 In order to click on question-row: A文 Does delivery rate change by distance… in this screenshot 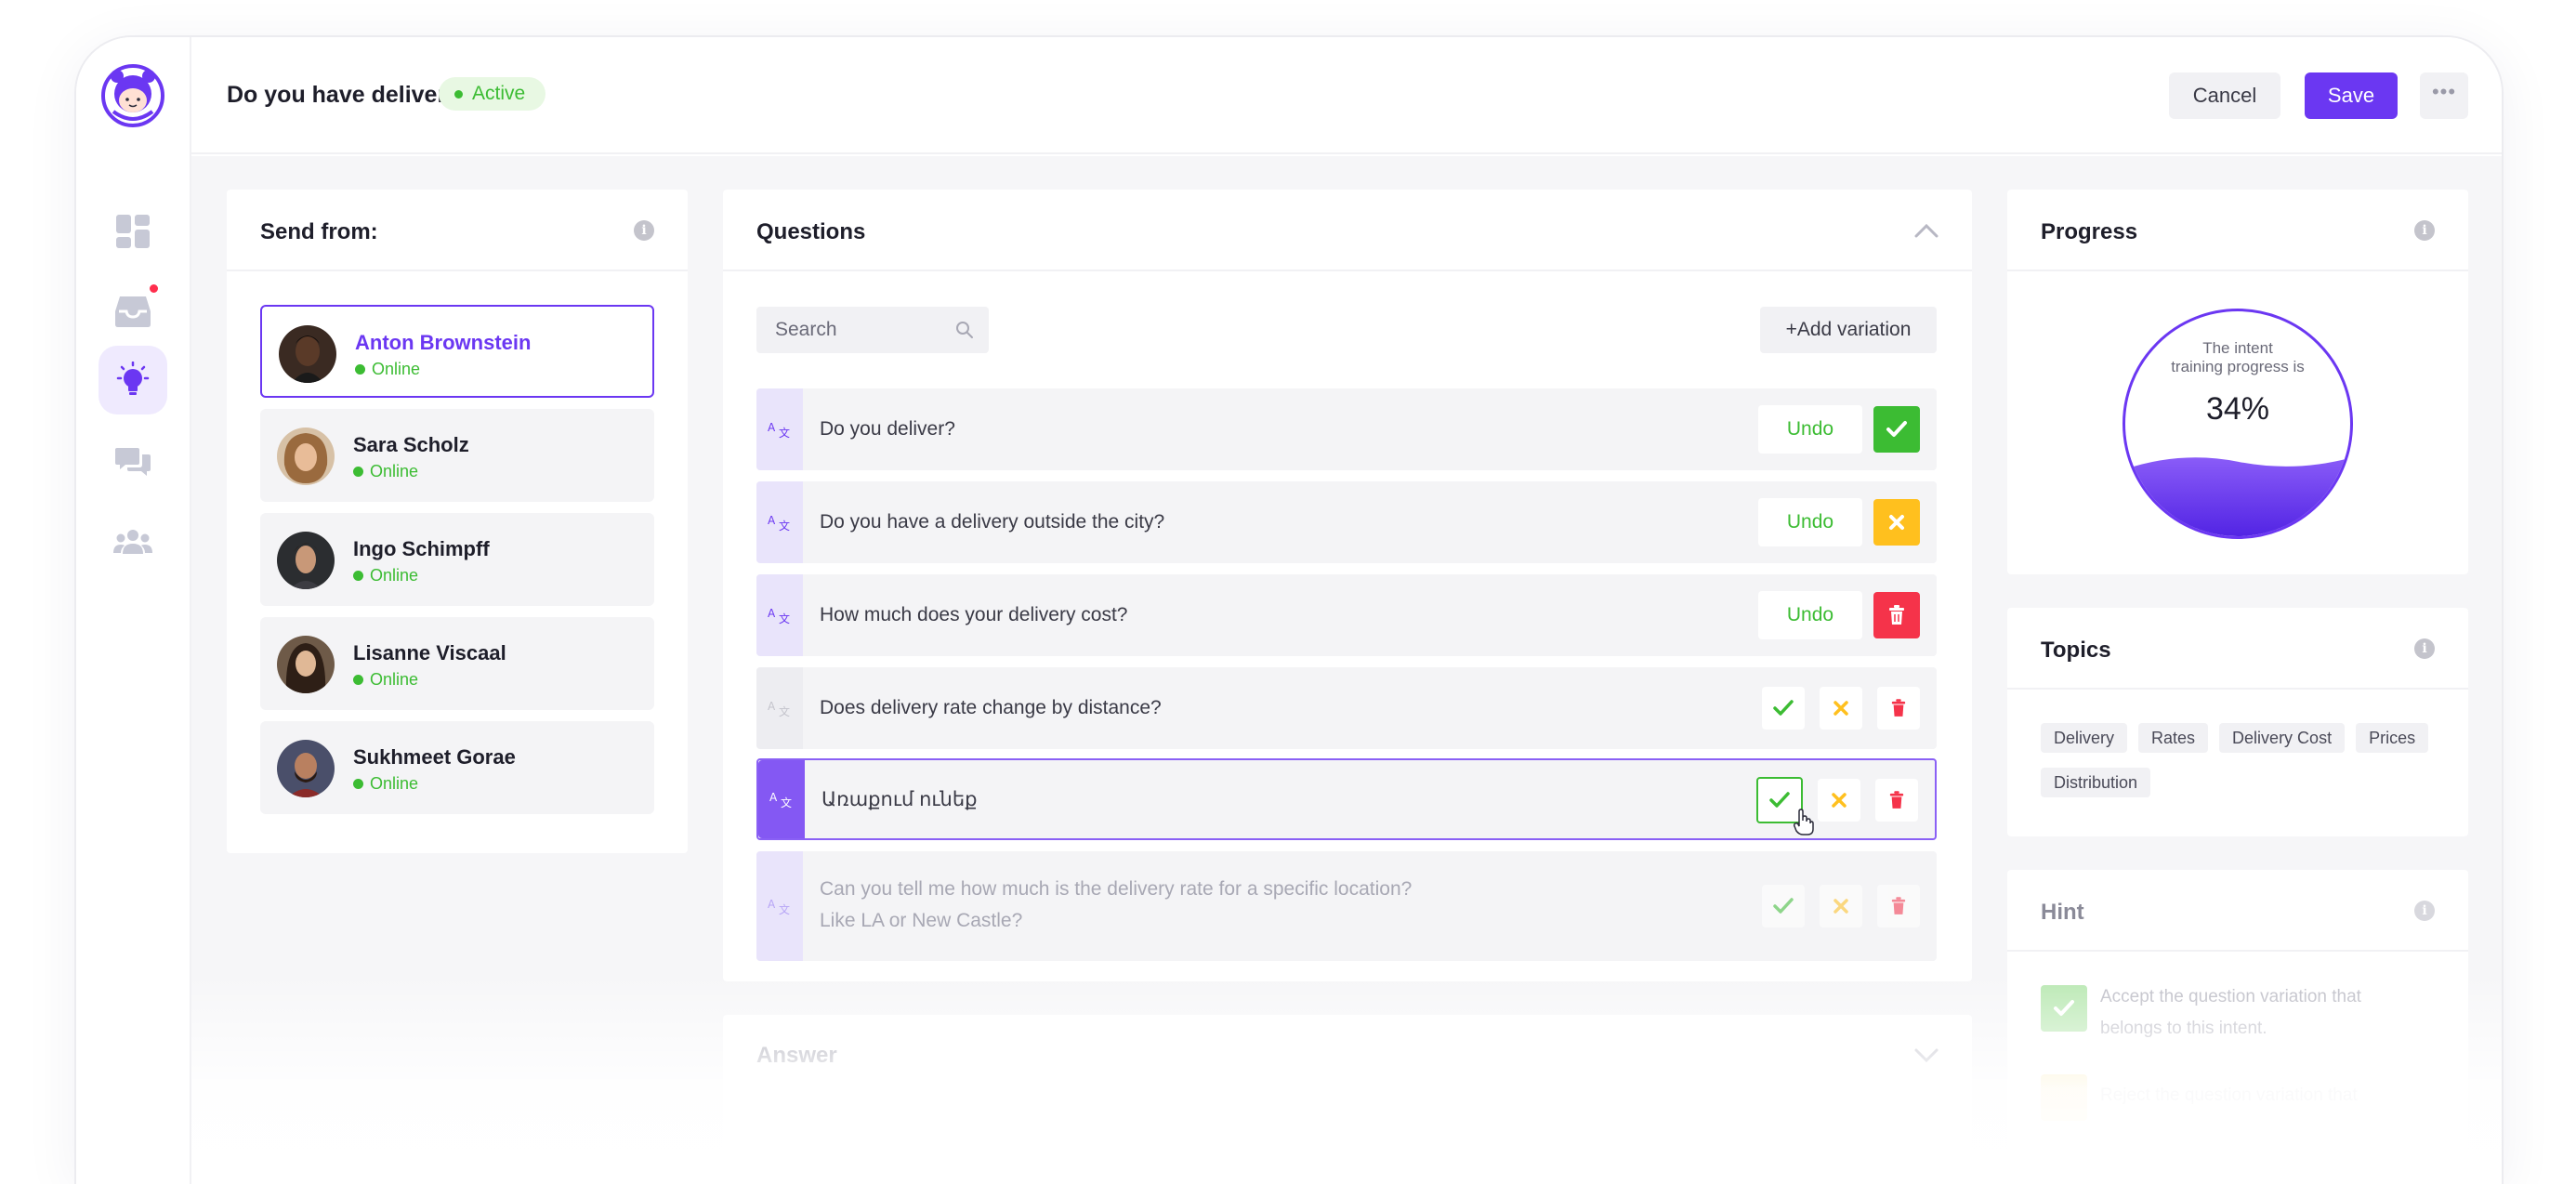, I will do `click(1346, 708)`.